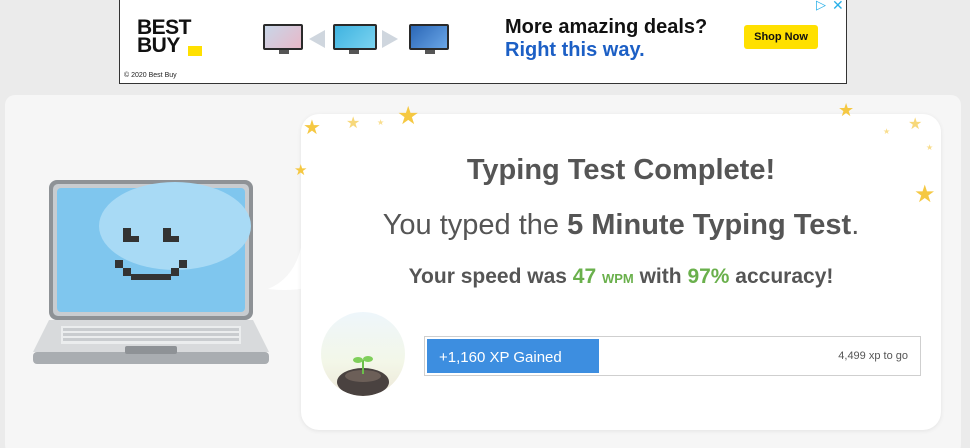  What do you see at coordinates (390, 39) in the screenshot?
I see `carousel-next-icon` at bounding box center [390, 39].